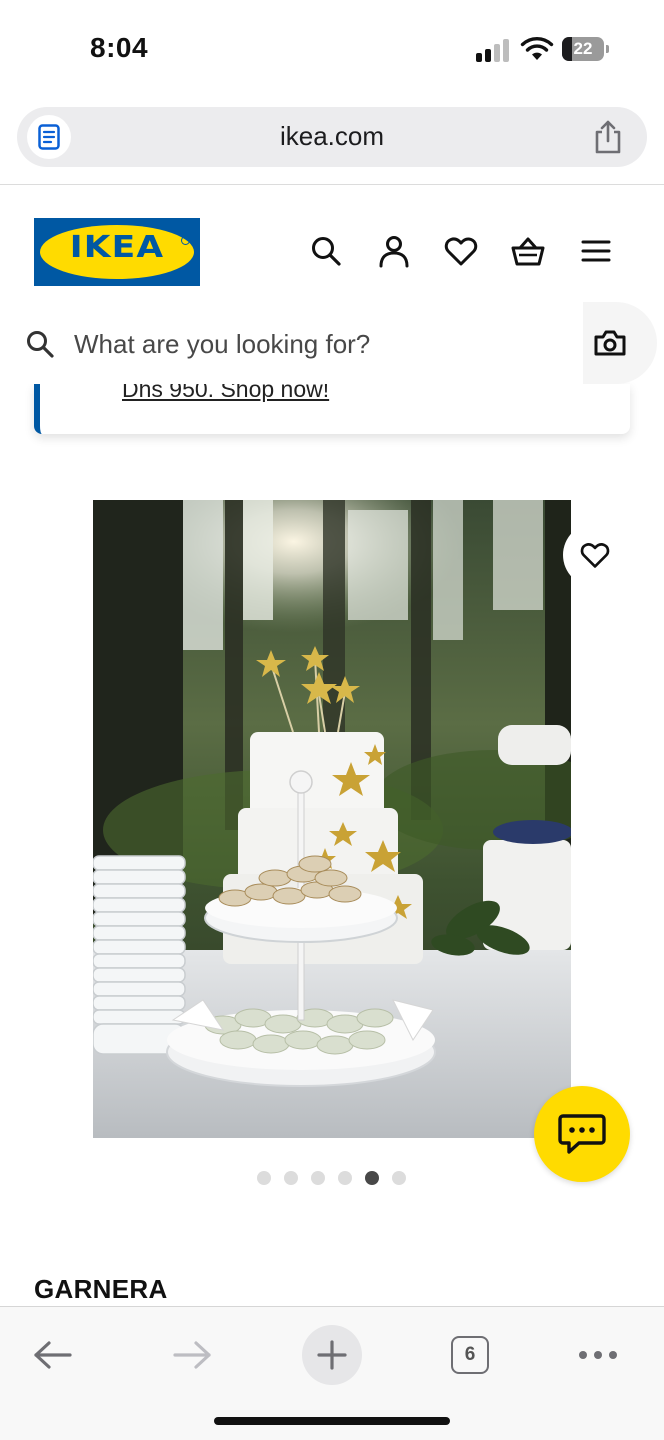 This screenshot has height=1440, width=664. What do you see at coordinates (332, 184) in the screenshot?
I see `divider` at bounding box center [332, 184].